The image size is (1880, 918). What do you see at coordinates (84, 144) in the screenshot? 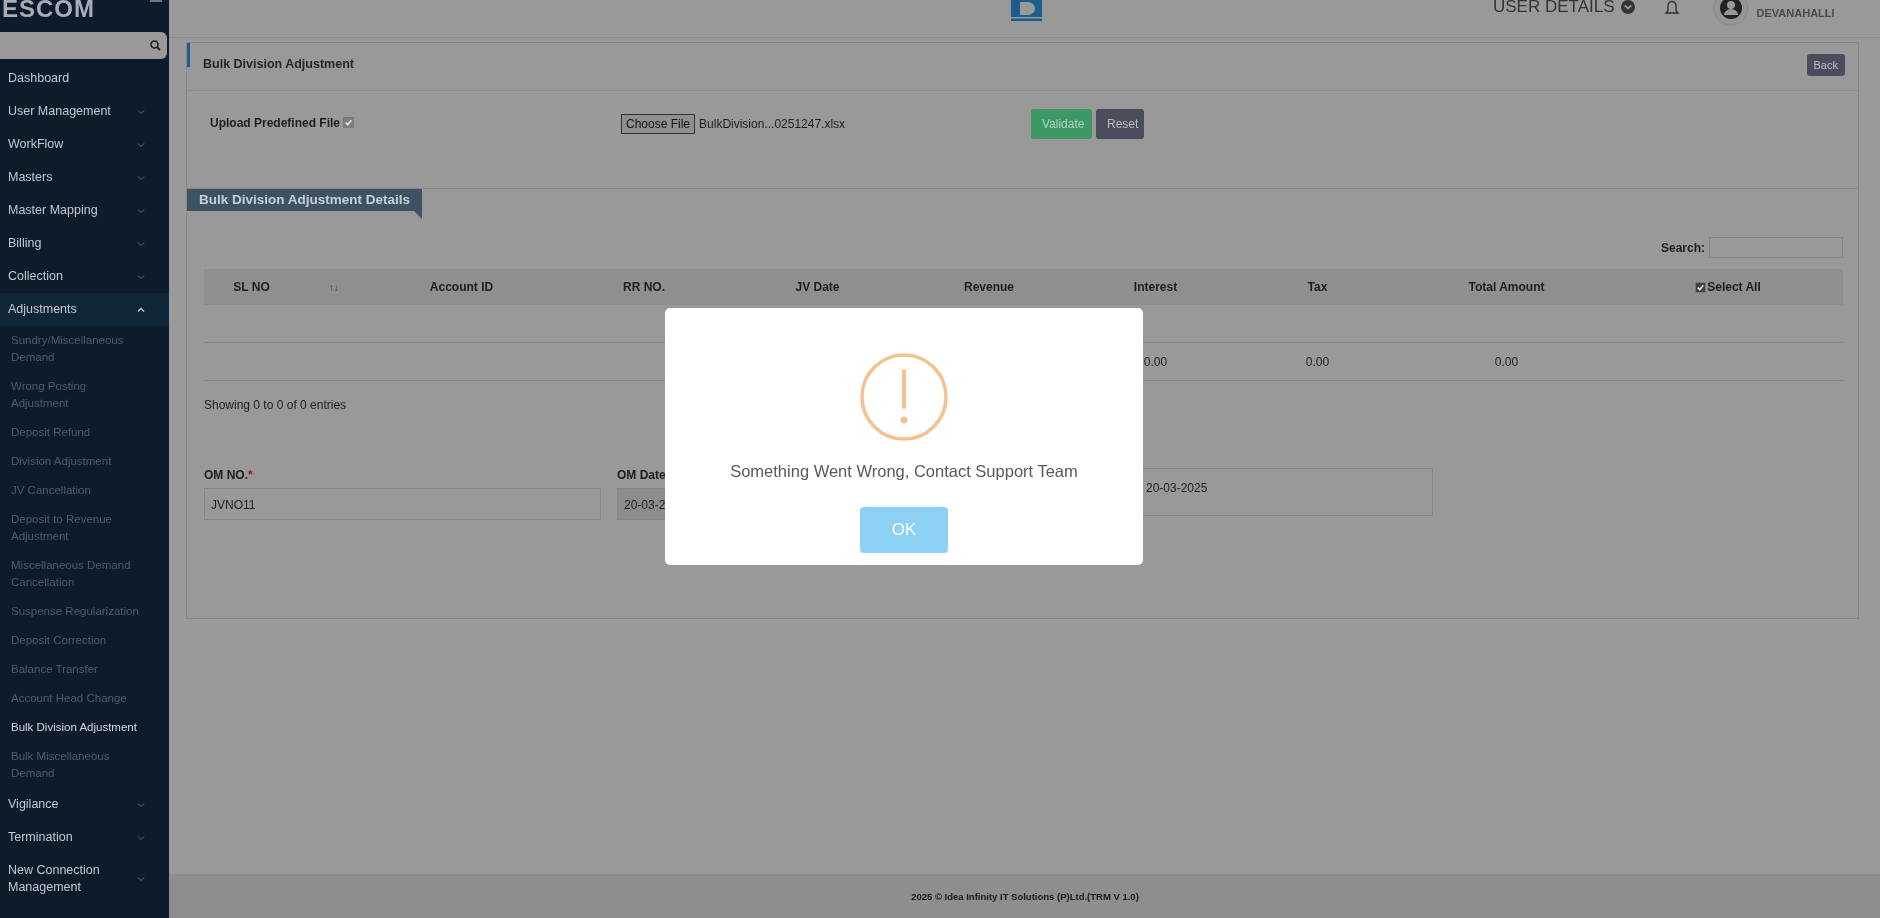
I see `sidebar-item: WorkFlow` at bounding box center [84, 144].